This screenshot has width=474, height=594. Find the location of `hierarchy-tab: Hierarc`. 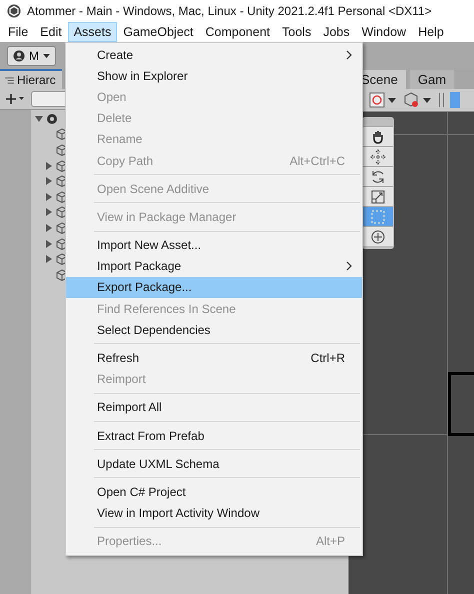

hierarchy-tab: Hierarc is located at coordinates (31, 79).